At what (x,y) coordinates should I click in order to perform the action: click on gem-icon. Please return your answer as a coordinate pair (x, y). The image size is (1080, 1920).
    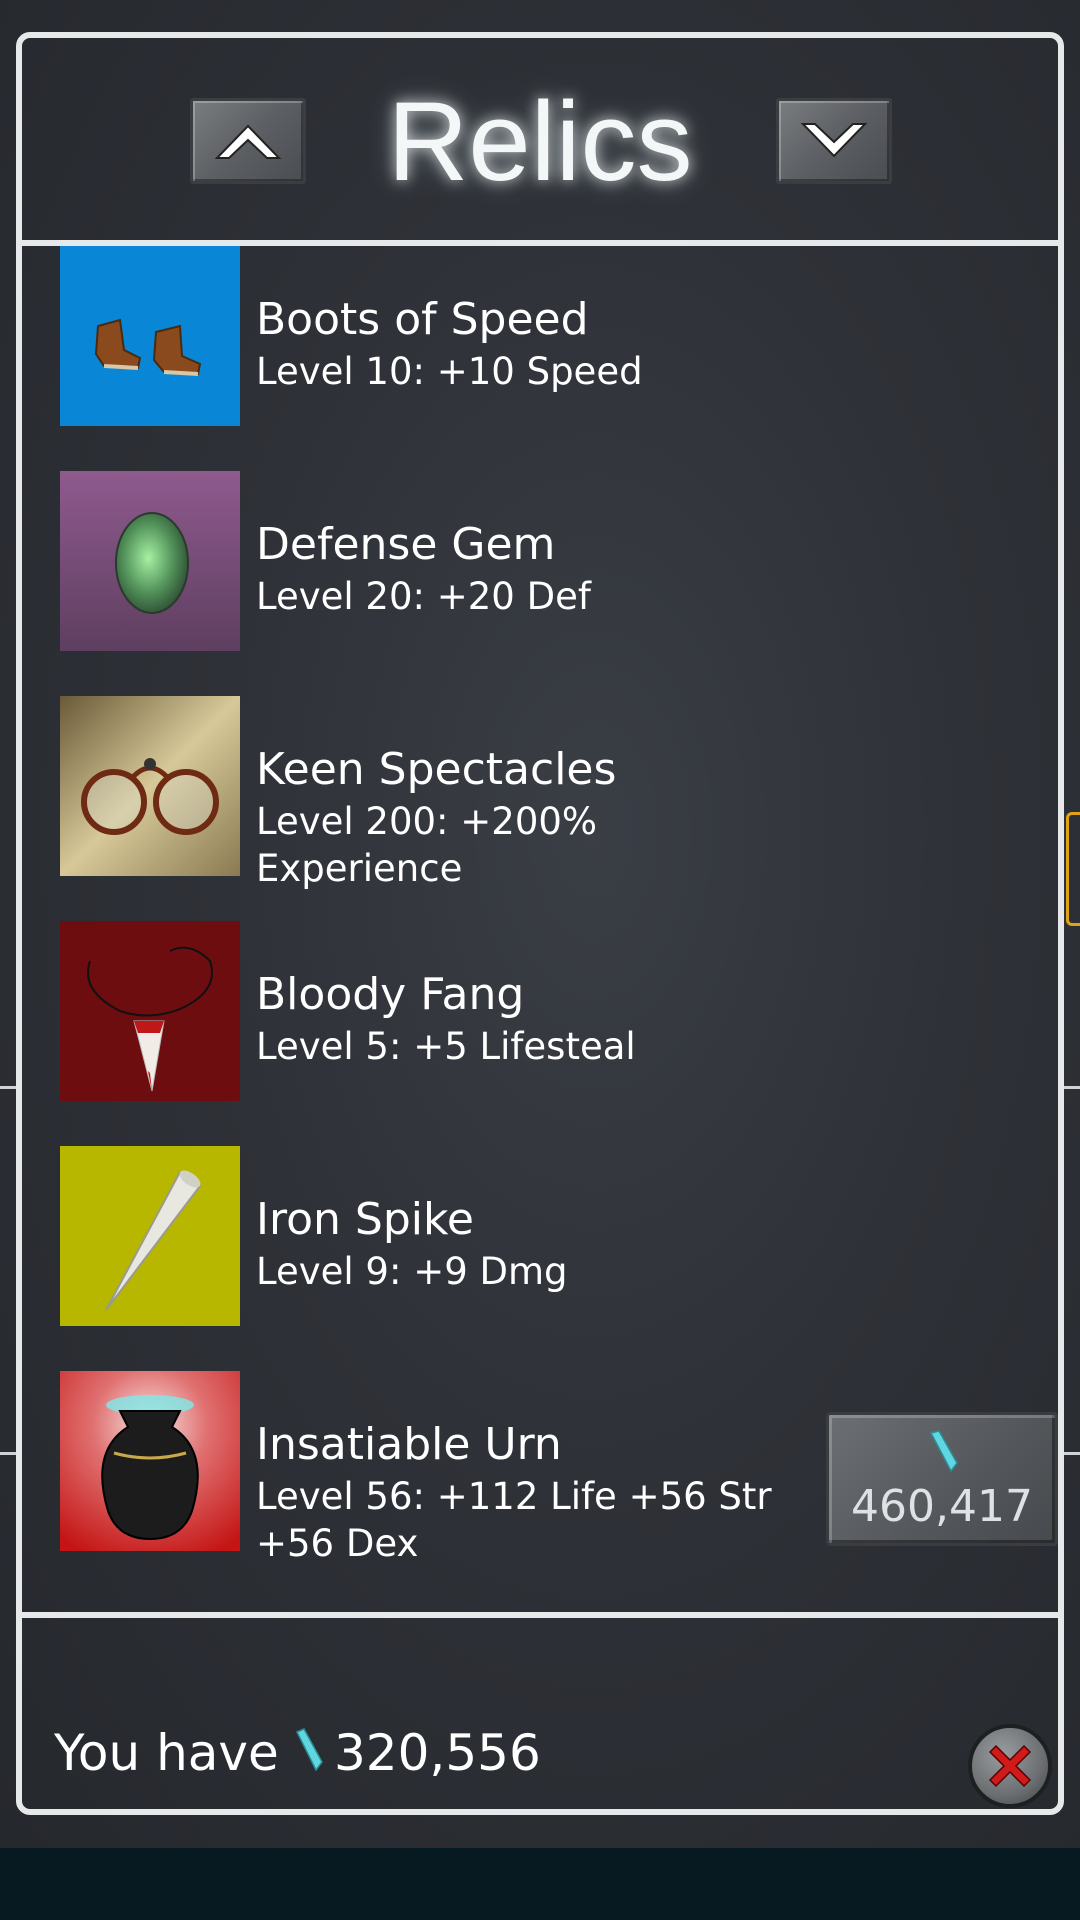
    Looking at the image, I should click on (150, 561).